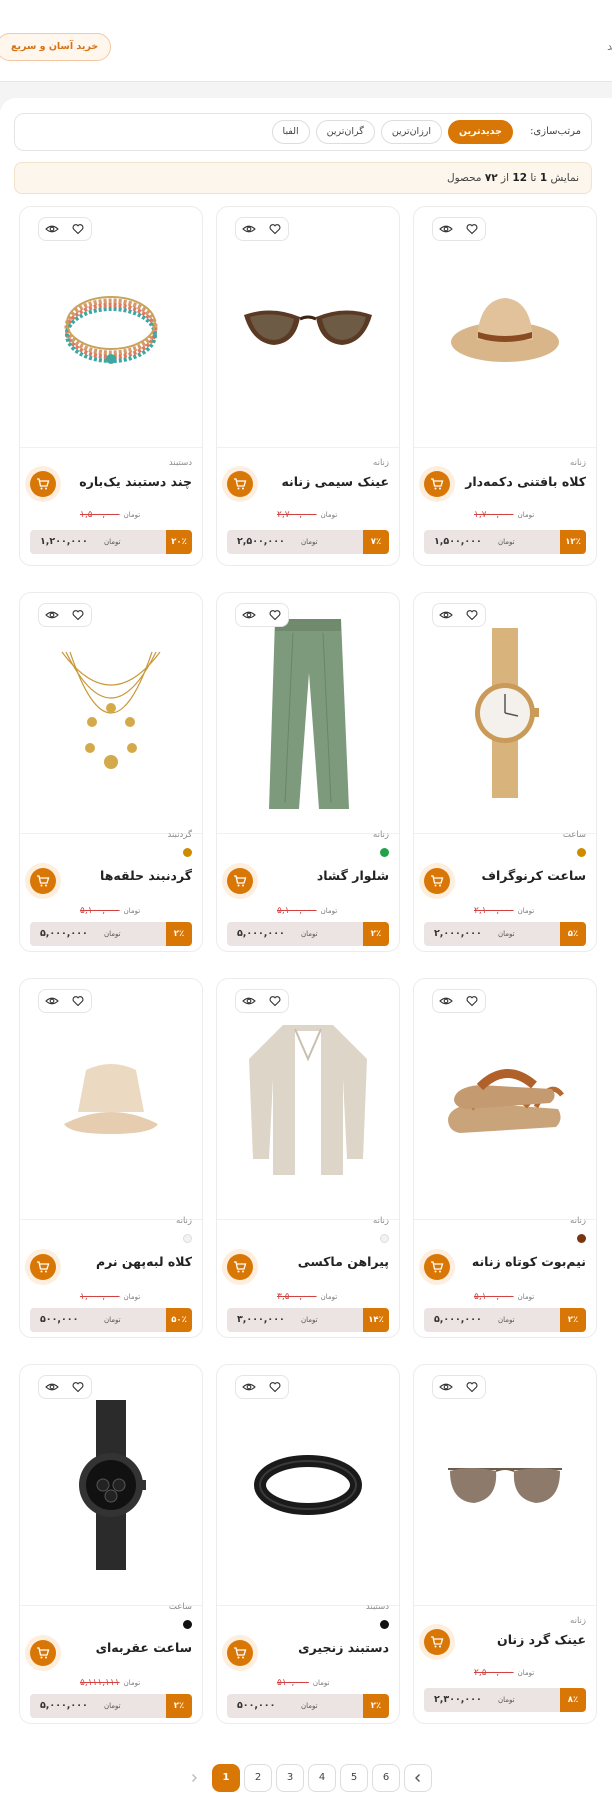 This screenshot has height=1810, width=612. I want to click on product-name: کلاه لبه‌پهن نرم, so click(144, 1261).